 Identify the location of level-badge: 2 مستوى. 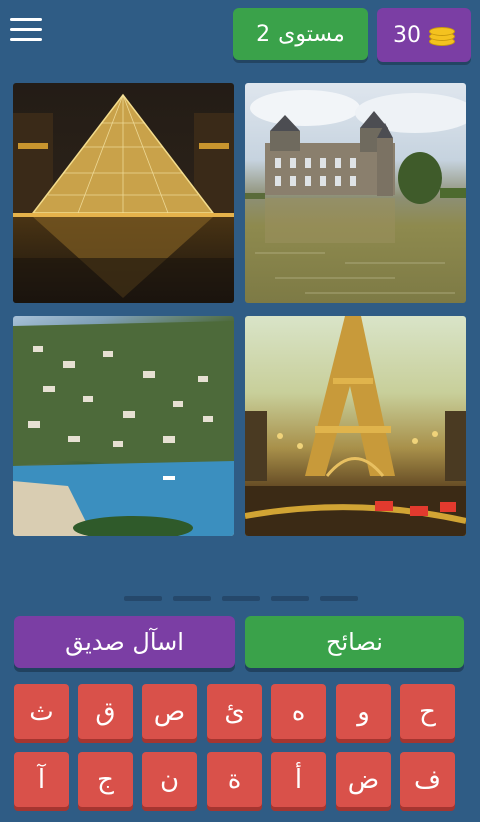
(300, 34).